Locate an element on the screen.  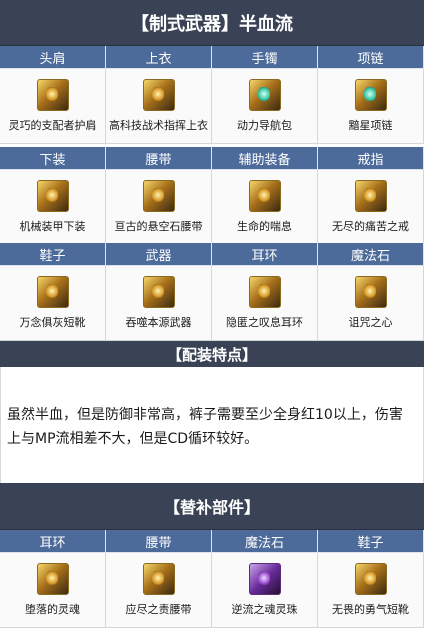
equipment-cell: 动力导航包 is located at coordinates (265, 106).